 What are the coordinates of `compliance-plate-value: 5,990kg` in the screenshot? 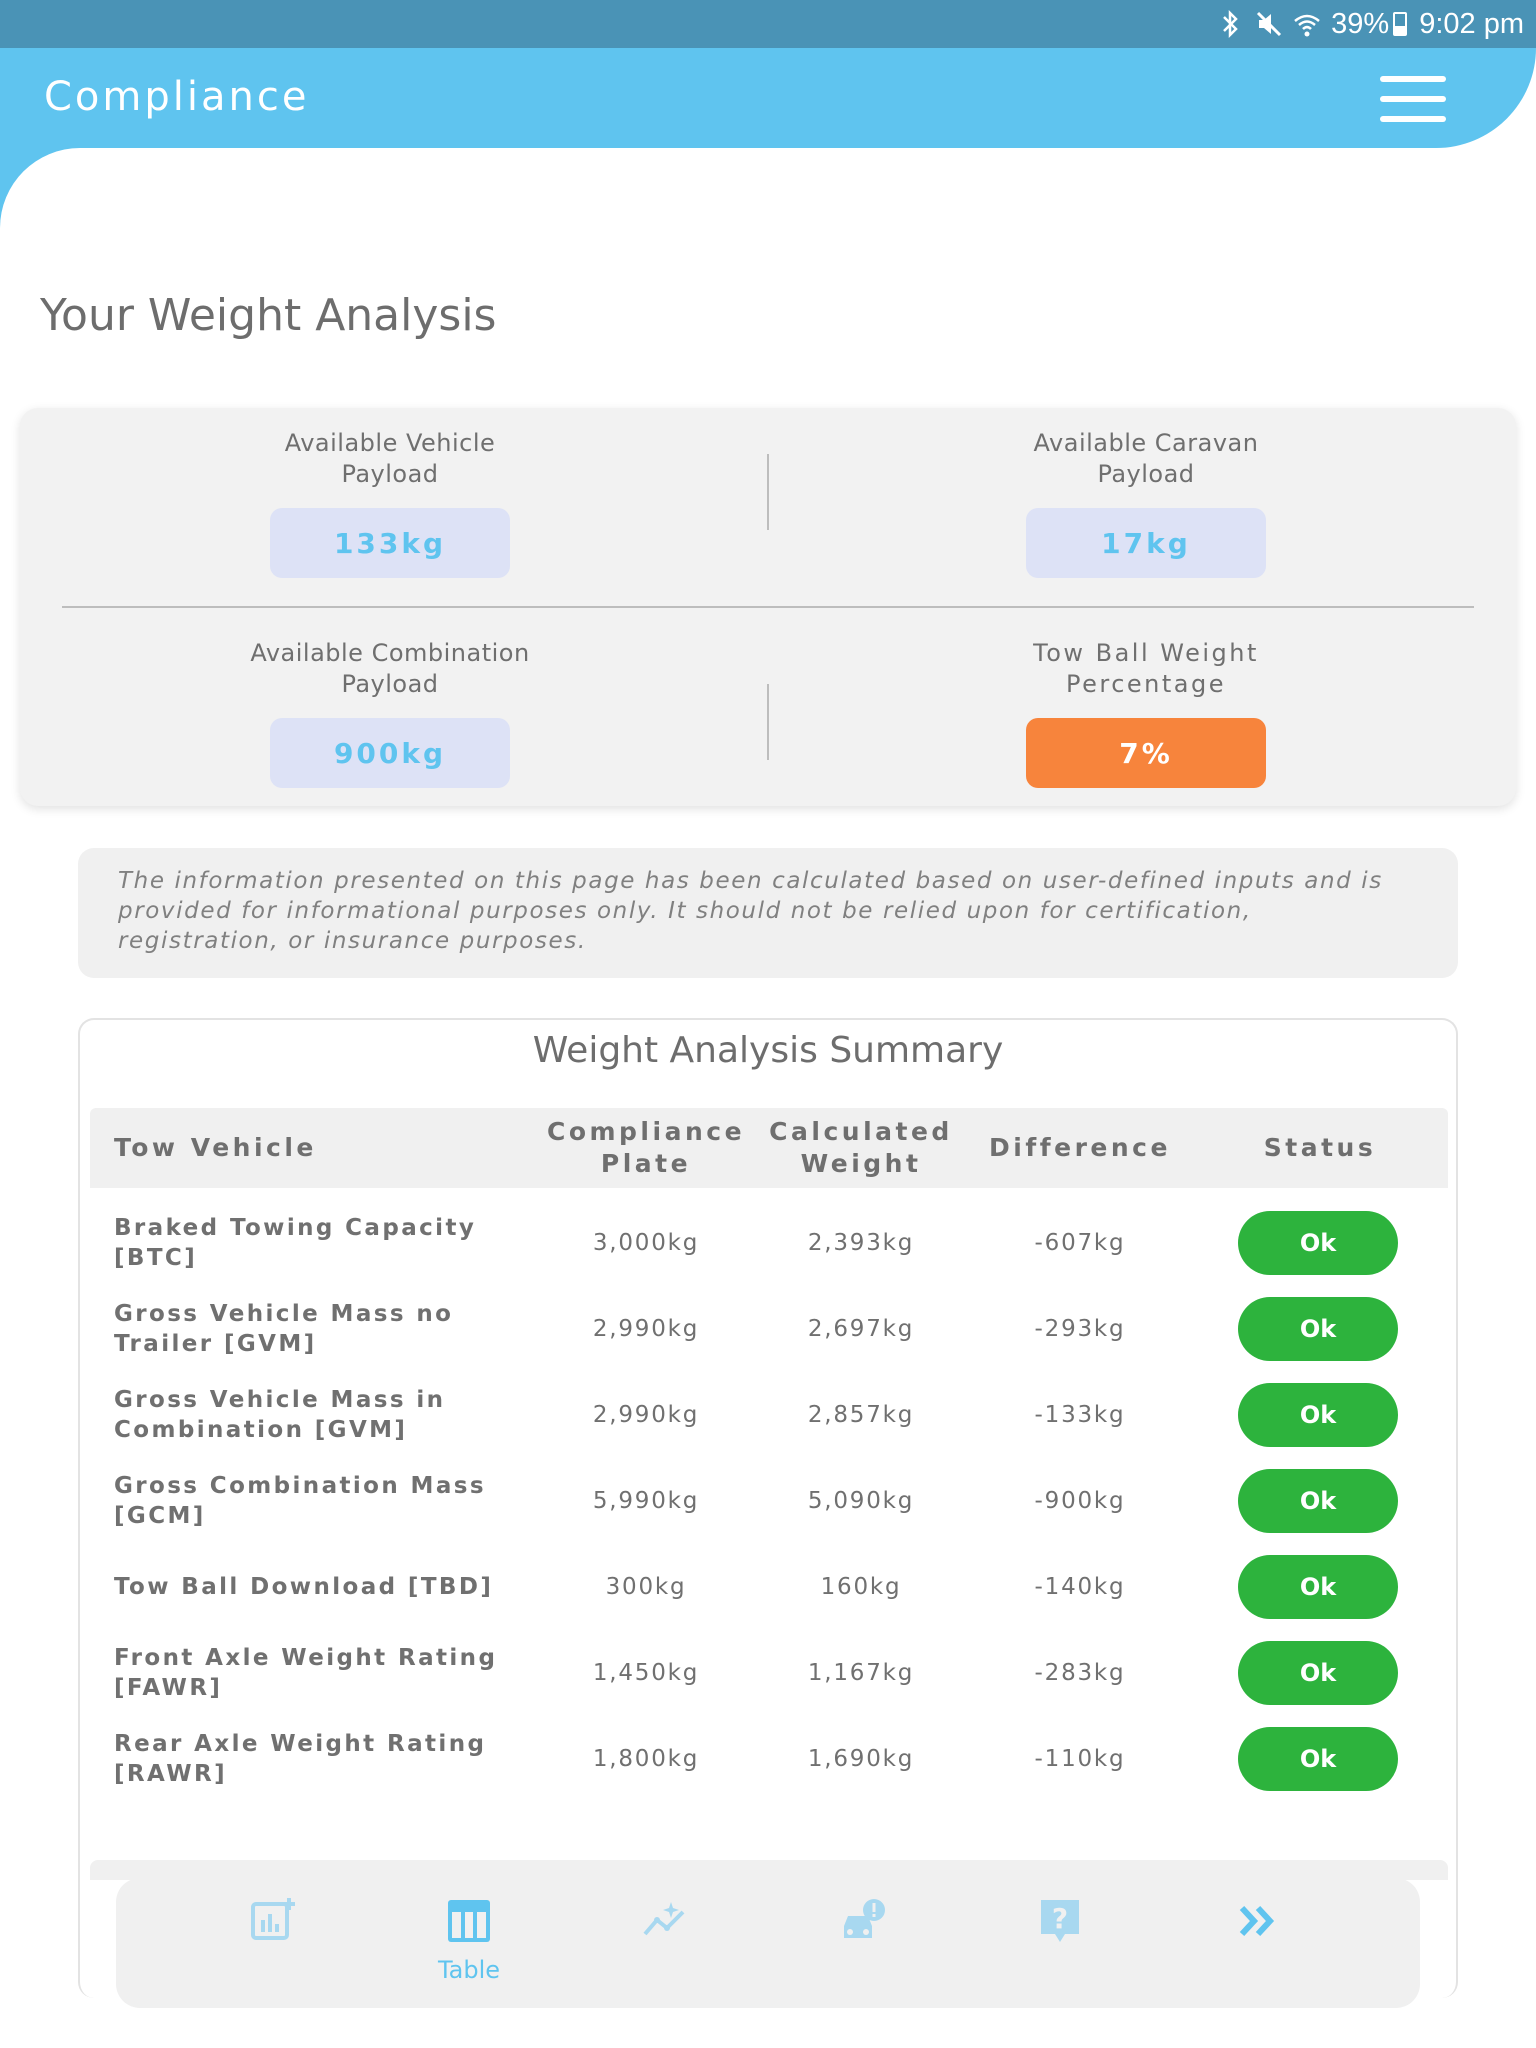 It's located at (646, 1501).